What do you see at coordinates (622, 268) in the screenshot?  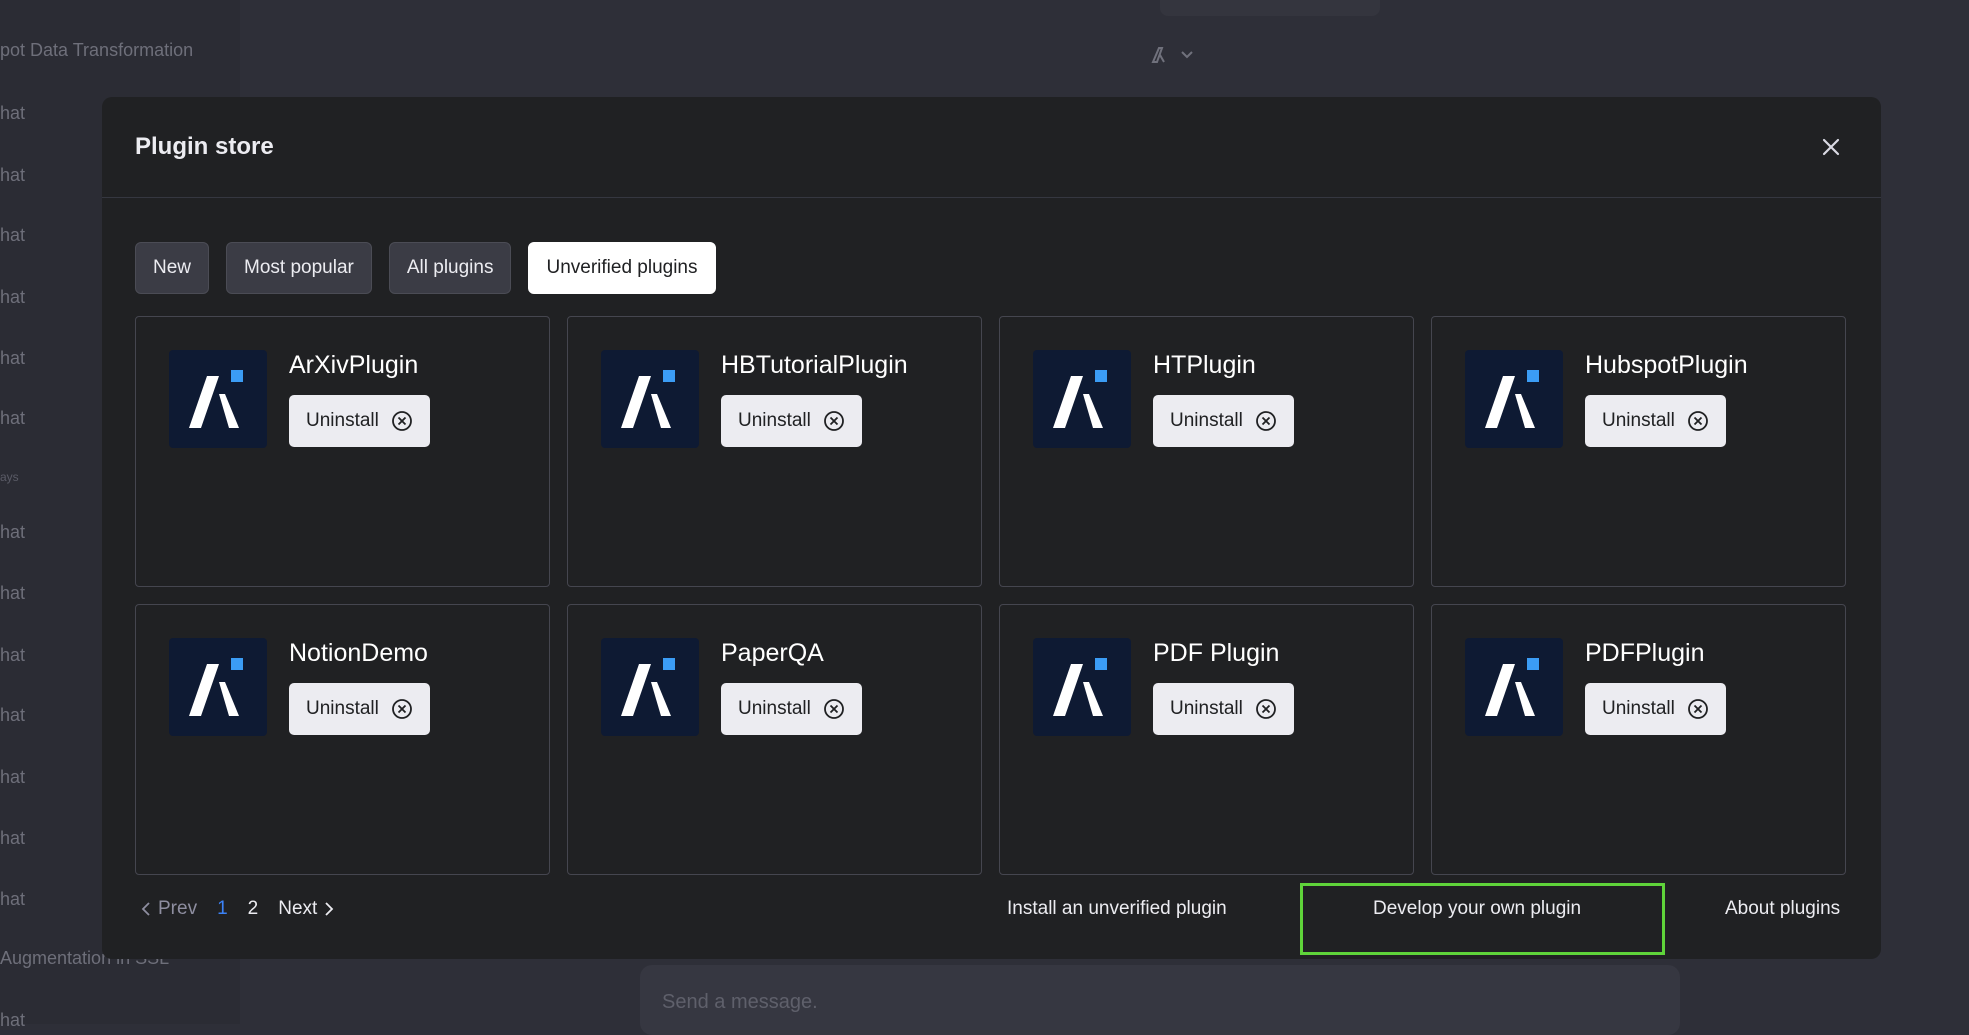 I see `tab-unverified-plugins: Unverified plugins` at bounding box center [622, 268].